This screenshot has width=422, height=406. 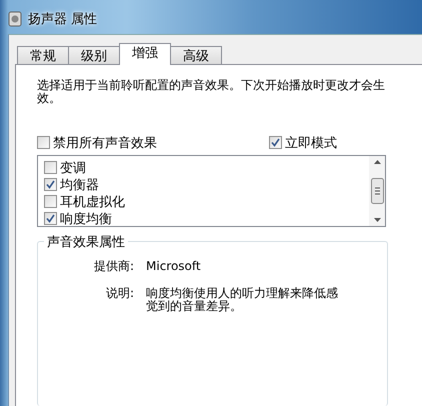 What do you see at coordinates (211, 92) in the screenshot?
I see `description-text: 选择适用于当前聆听配置的声音效果。下次开始播放时更改才会生效。` at bounding box center [211, 92].